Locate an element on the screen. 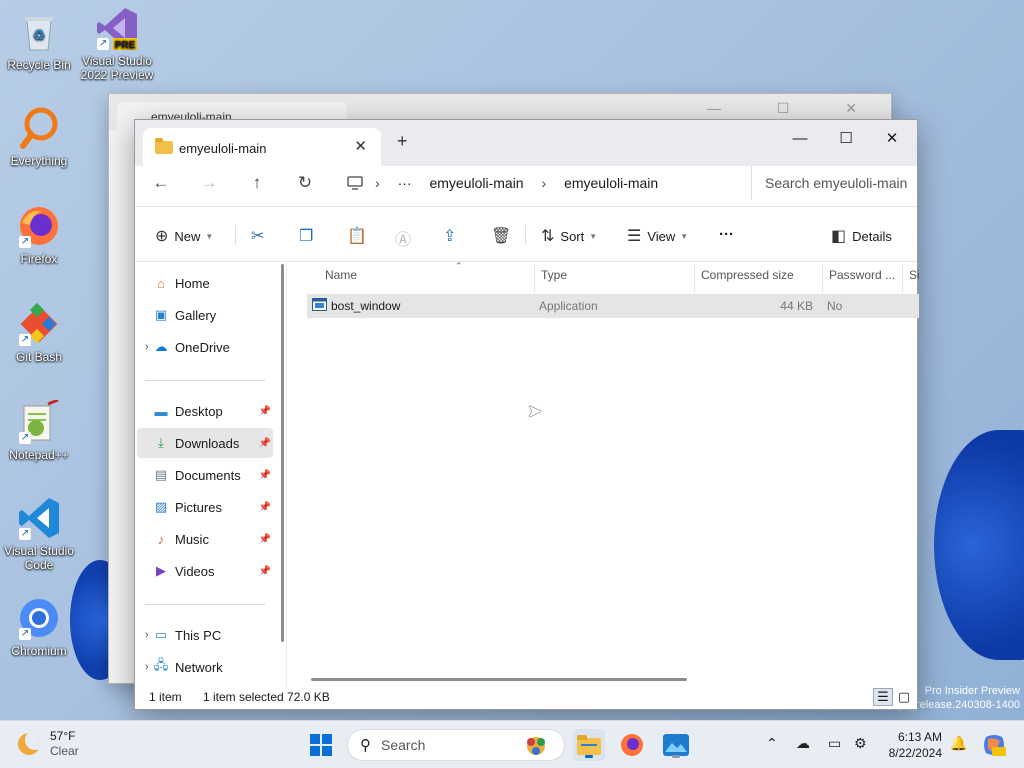  display-settings-icon: ▭ is located at coordinates (834, 743).